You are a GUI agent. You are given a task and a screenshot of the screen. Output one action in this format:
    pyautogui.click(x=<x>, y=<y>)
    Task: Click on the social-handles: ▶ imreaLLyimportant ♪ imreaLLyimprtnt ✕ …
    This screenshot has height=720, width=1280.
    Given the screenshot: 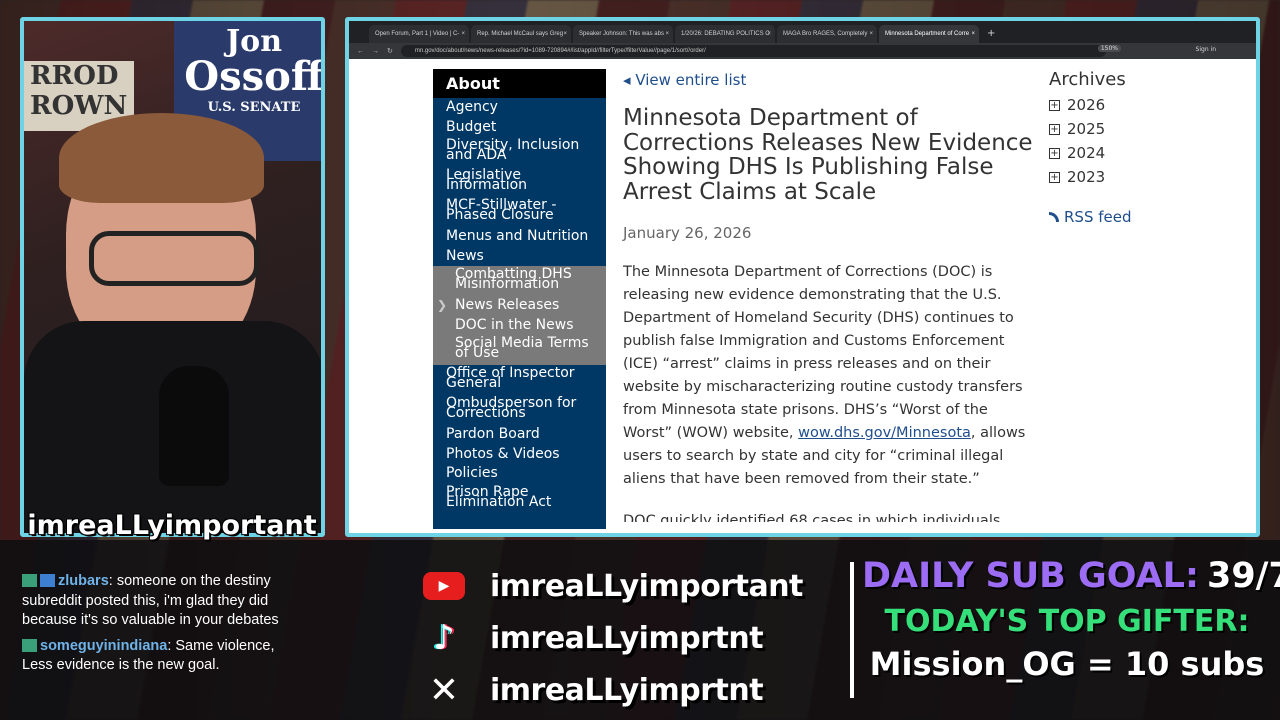 What is the action you would take?
    pyautogui.click(x=632, y=638)
    